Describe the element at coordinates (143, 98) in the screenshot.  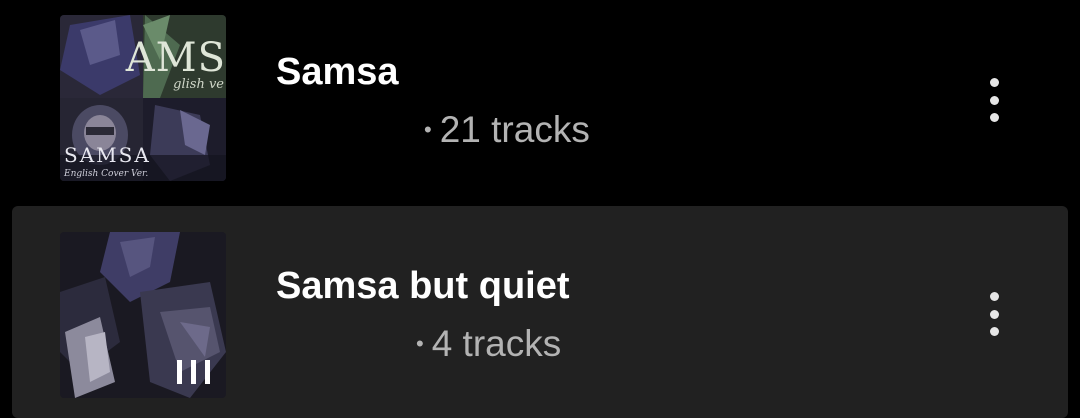
I see `playlist-cover-art: AMS glish ve SAMSA English Cover Ver.` at that location.